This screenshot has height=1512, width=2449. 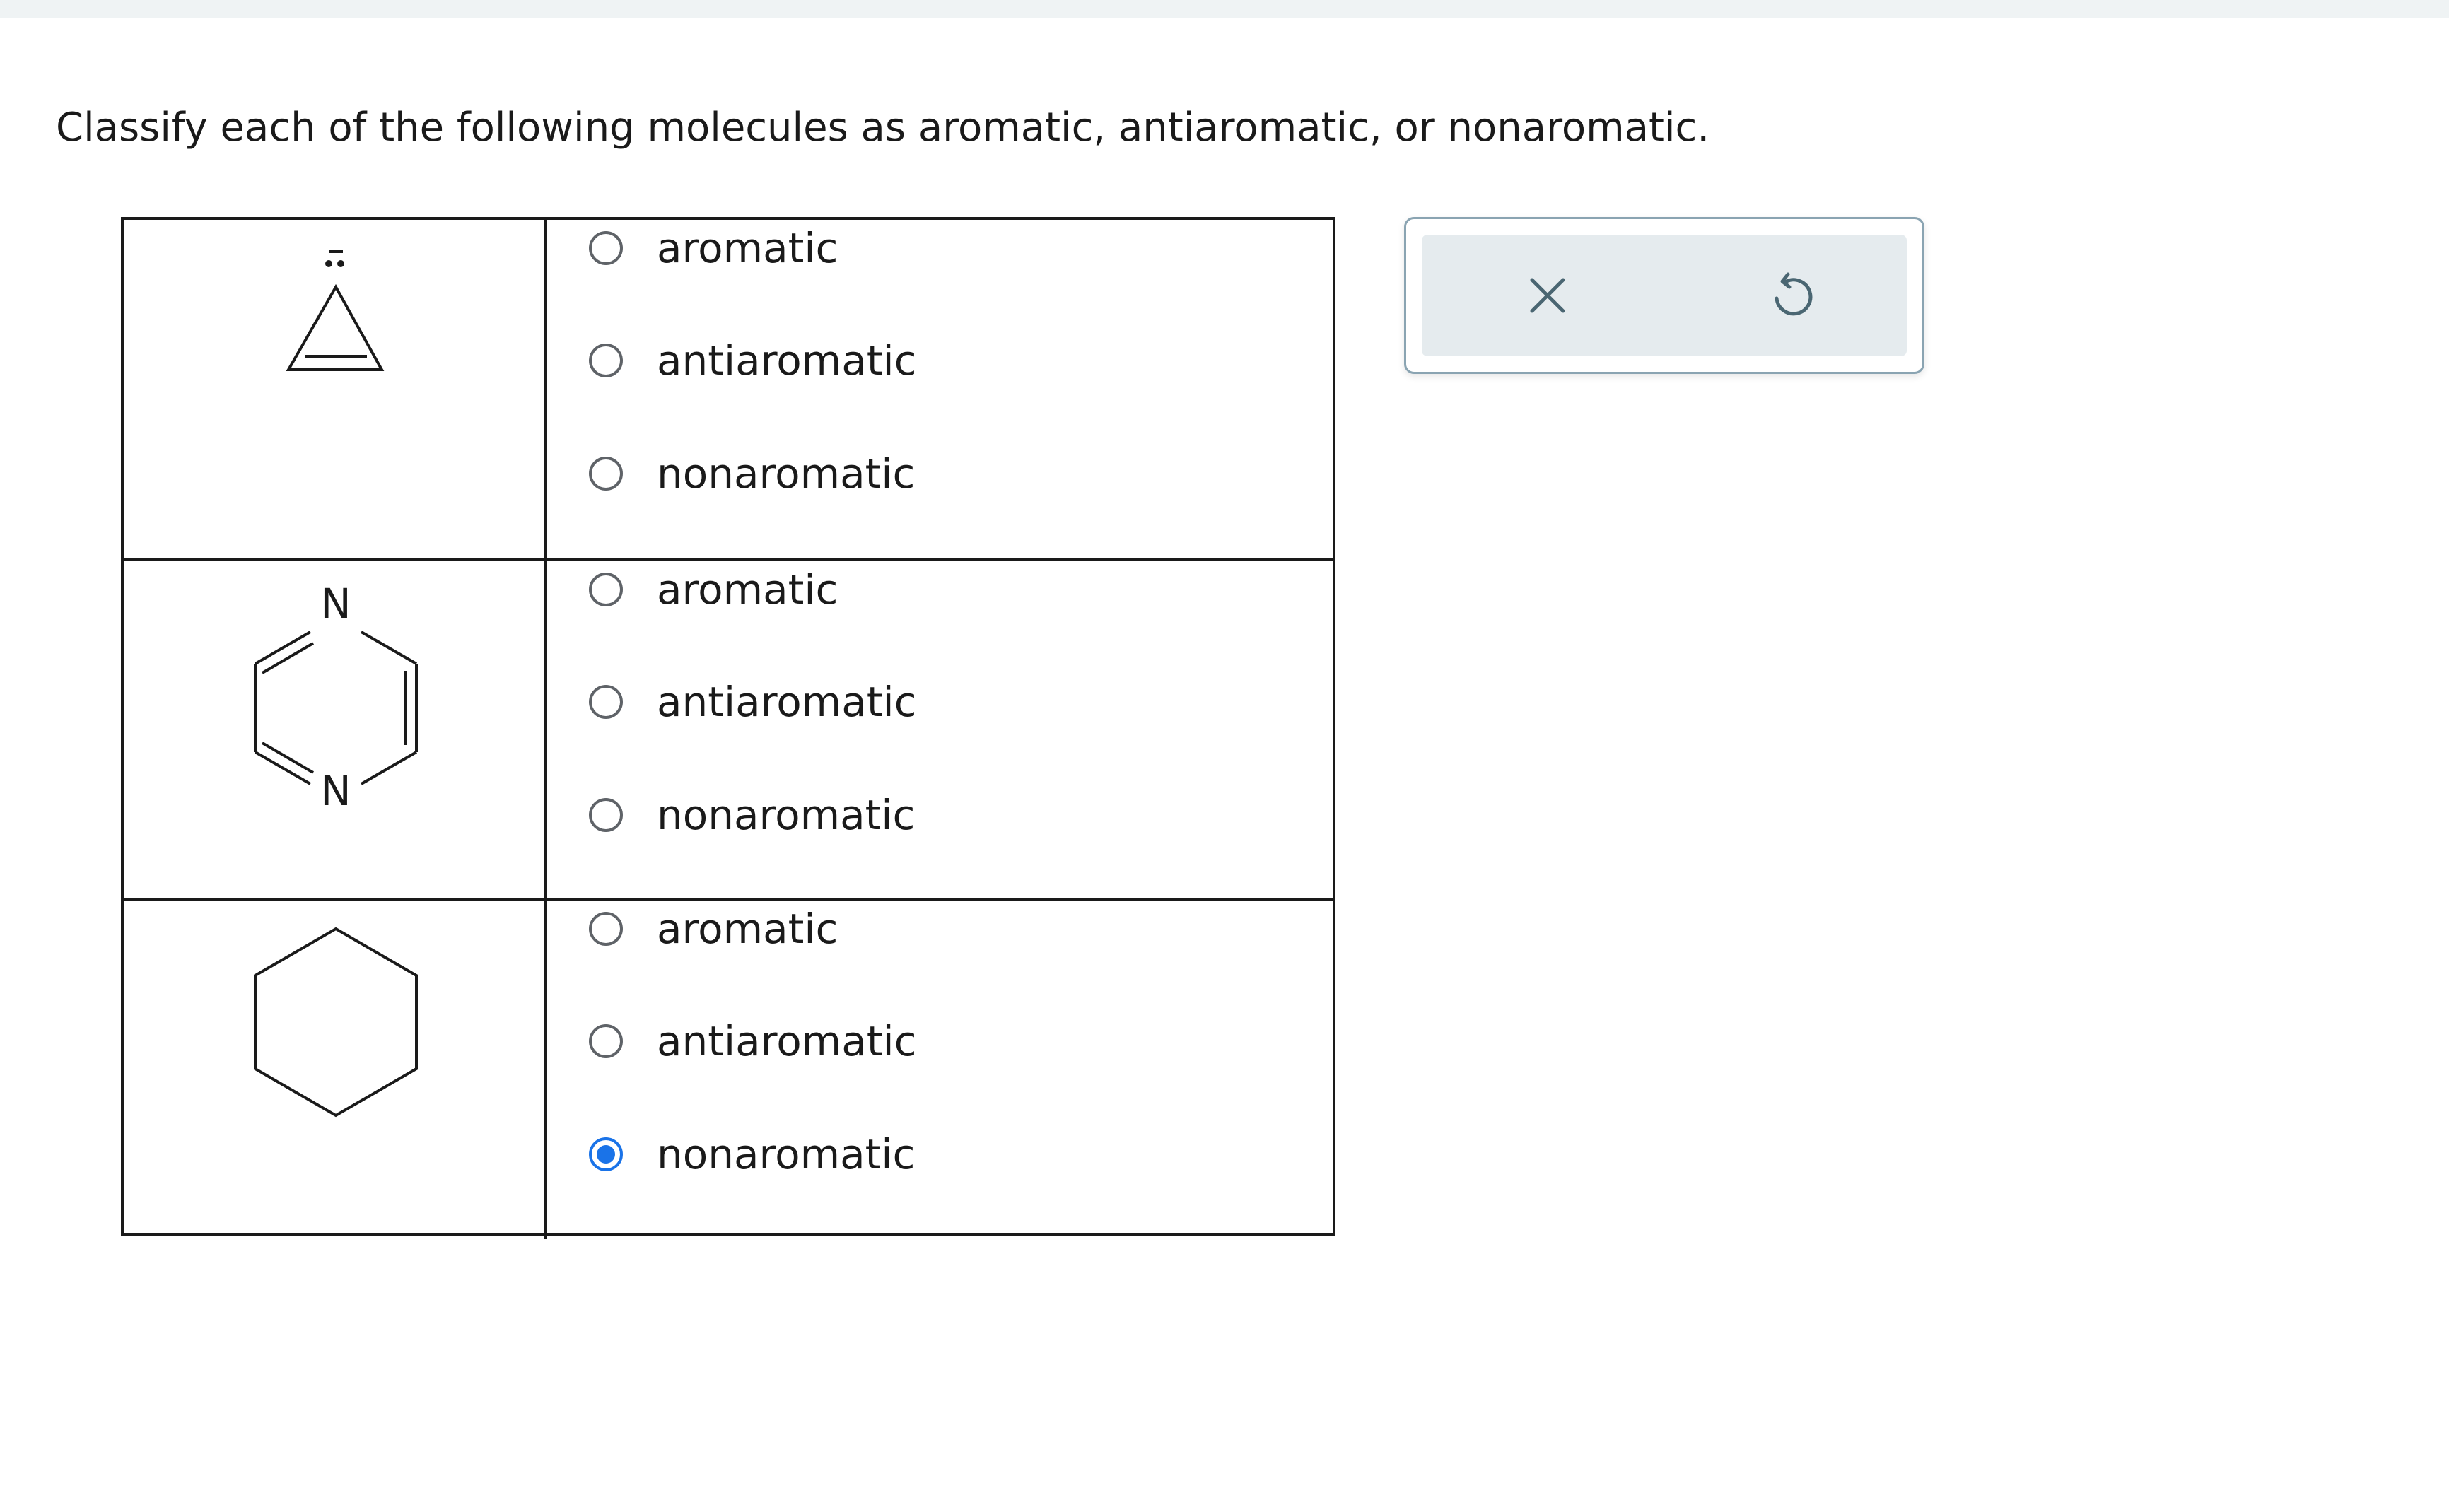 I want to click on toolbar-inner, so click(x=1665, y=295).